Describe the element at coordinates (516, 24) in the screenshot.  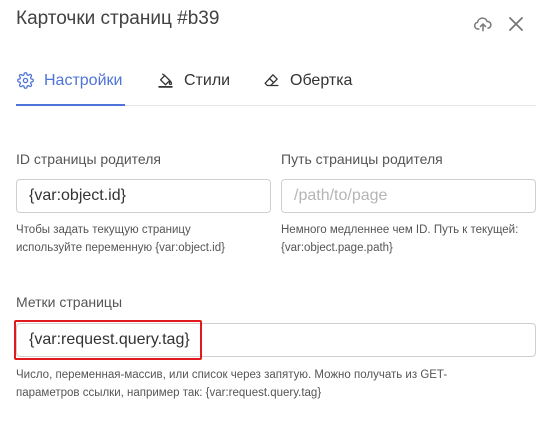
I see `close-icon` at that location.